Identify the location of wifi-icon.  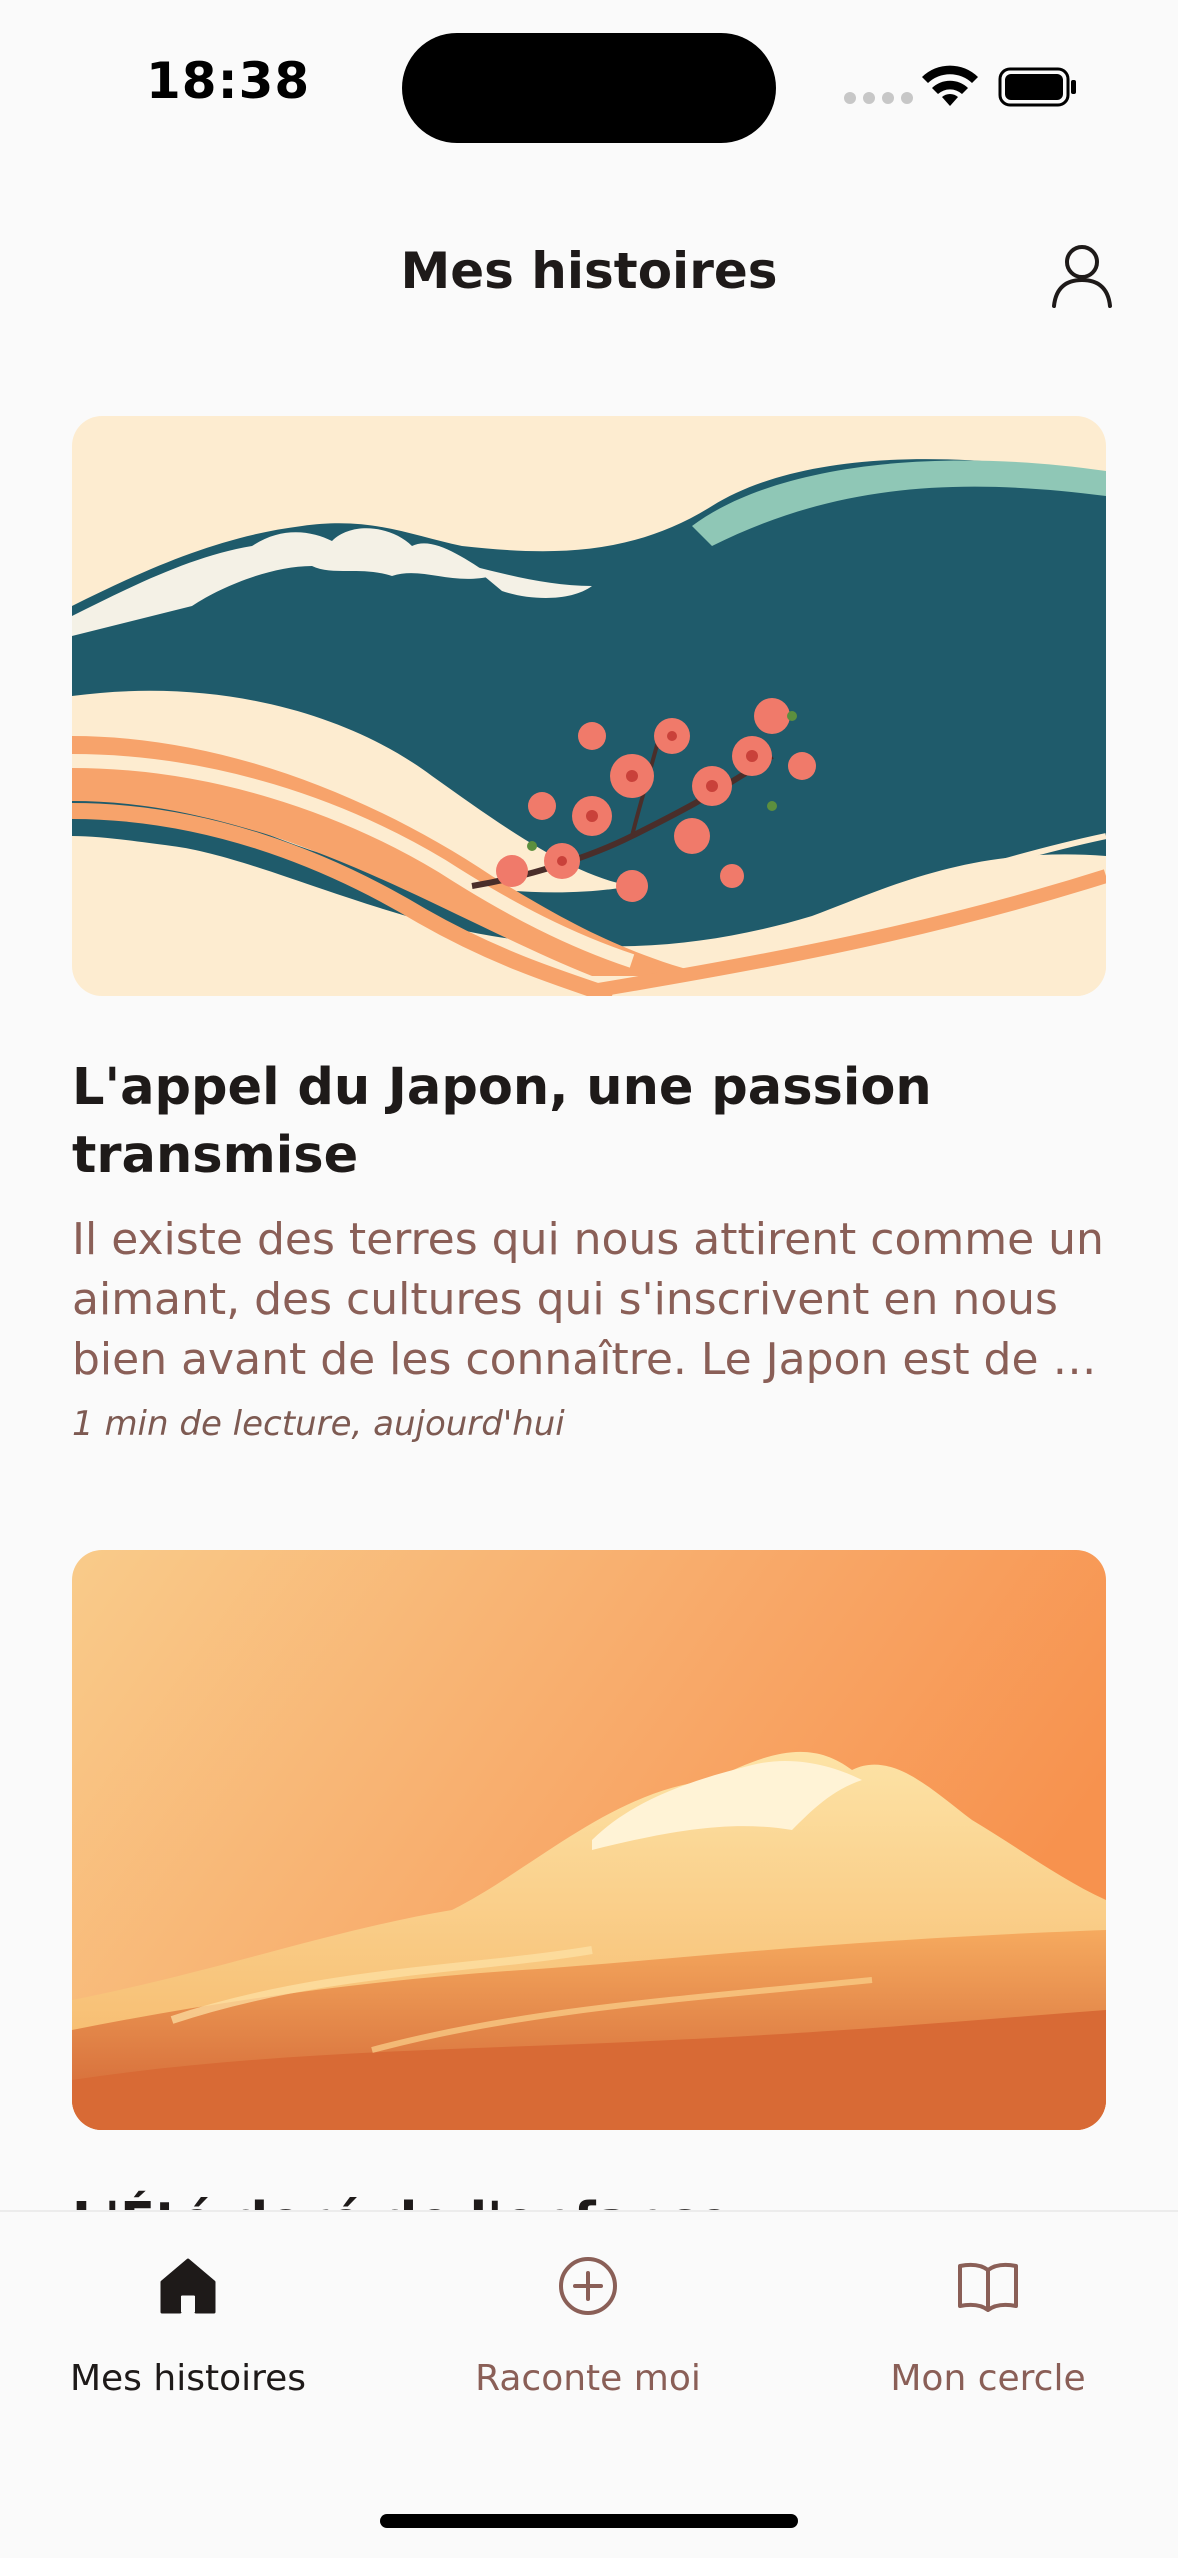
(950, 85).